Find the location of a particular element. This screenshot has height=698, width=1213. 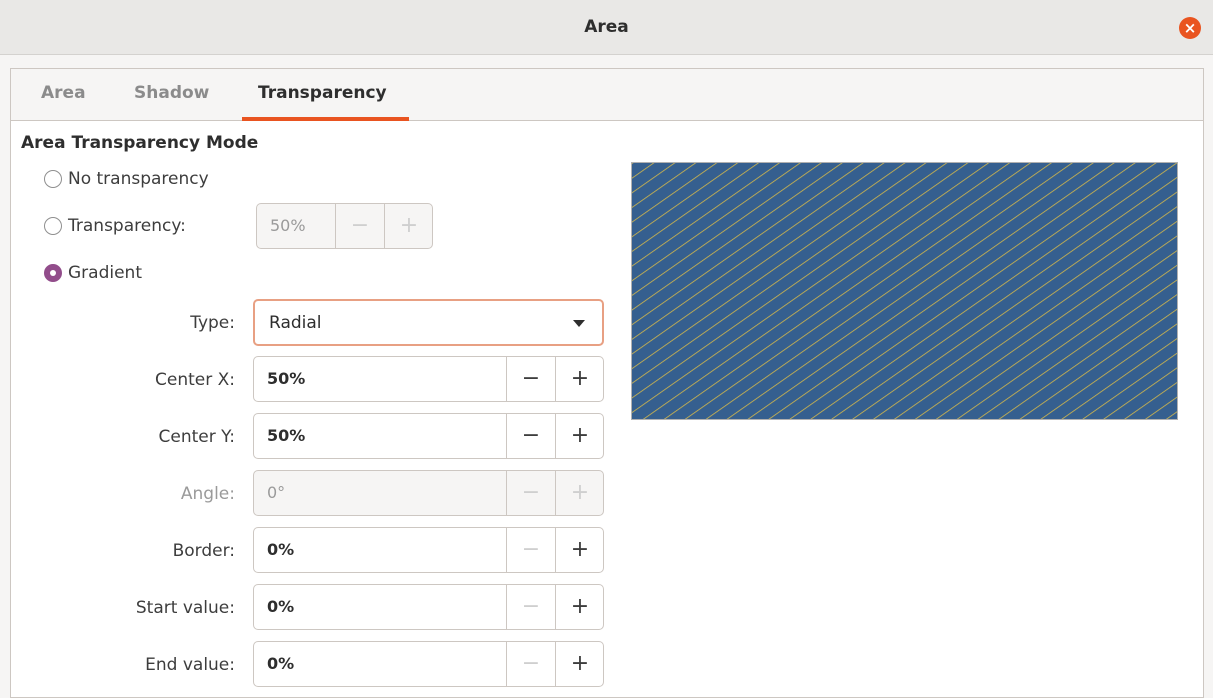

type-label: Type: is located at coordinates (212, 323).